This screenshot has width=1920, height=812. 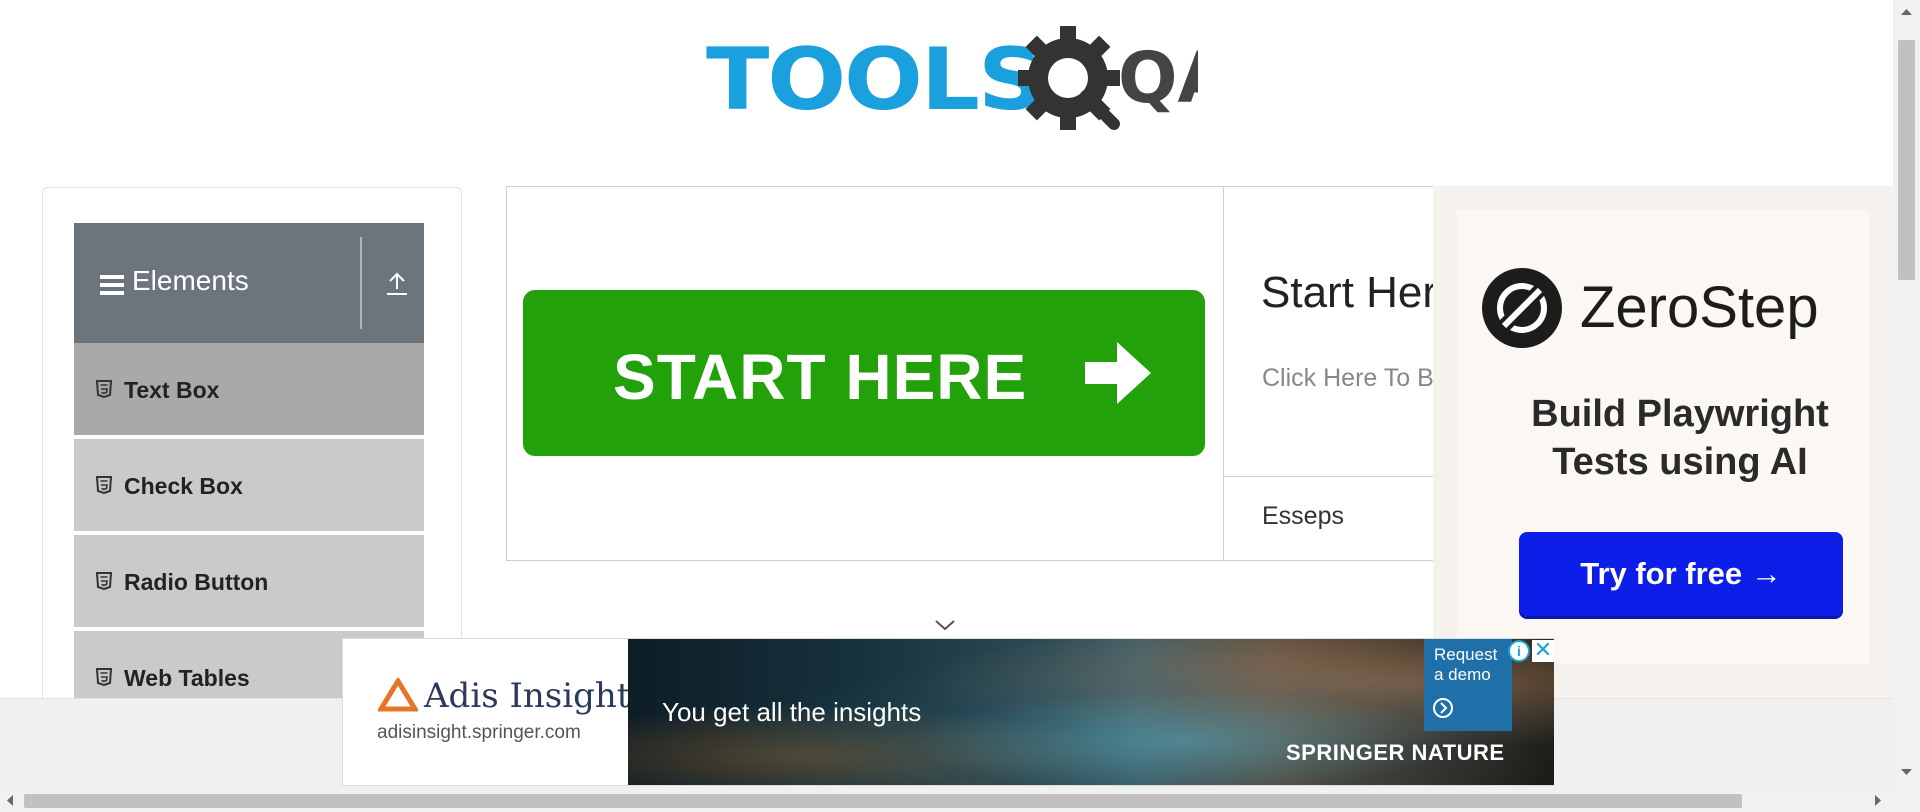 What do you see at coordinates (1699, 307) in the screenshot?
I see `zerostep-brand: ZeroStep` at bounding box center [1699, 307].